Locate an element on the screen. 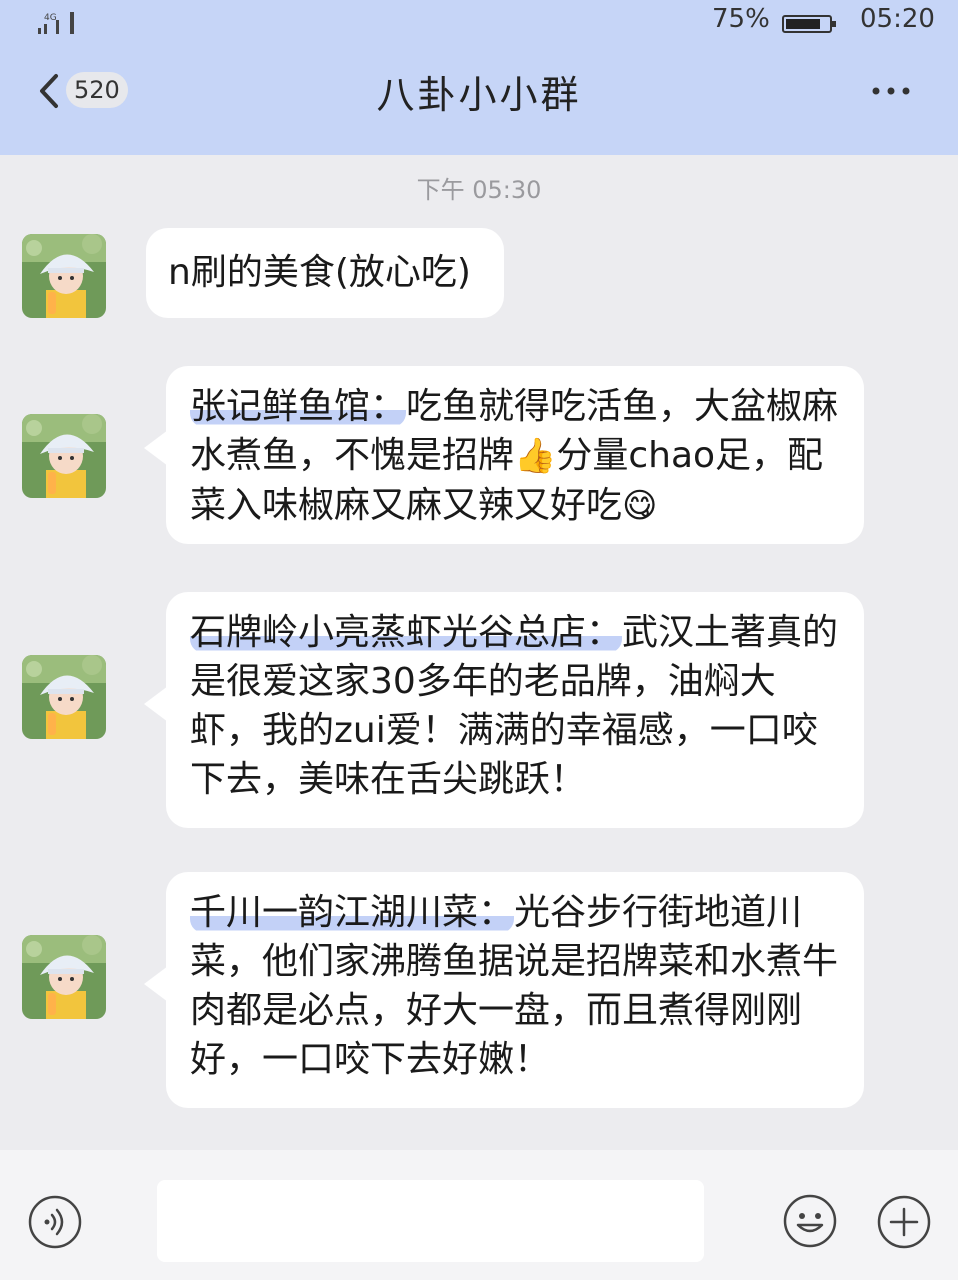 Image resolution: width=958 pixels, height=1280 pixels. back-button: 520 is located at coordinates (85, 91).